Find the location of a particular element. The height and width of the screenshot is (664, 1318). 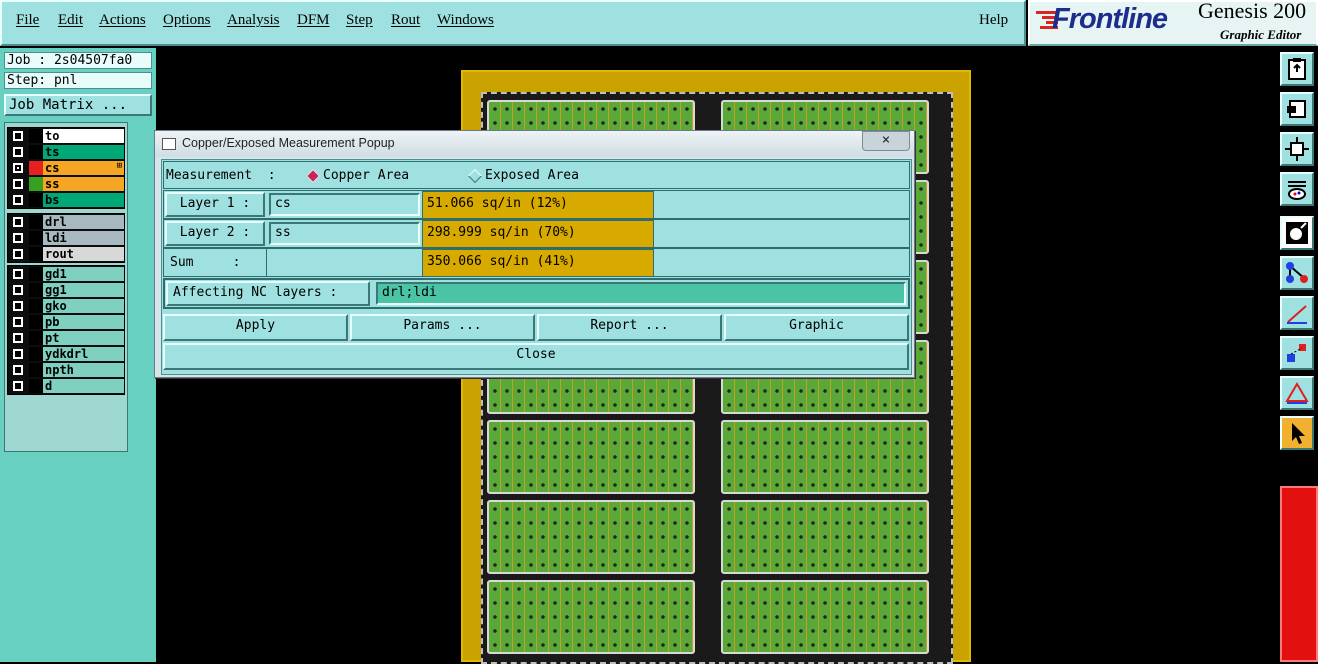

clipboard-icon is located at coordinates (1297, 69).